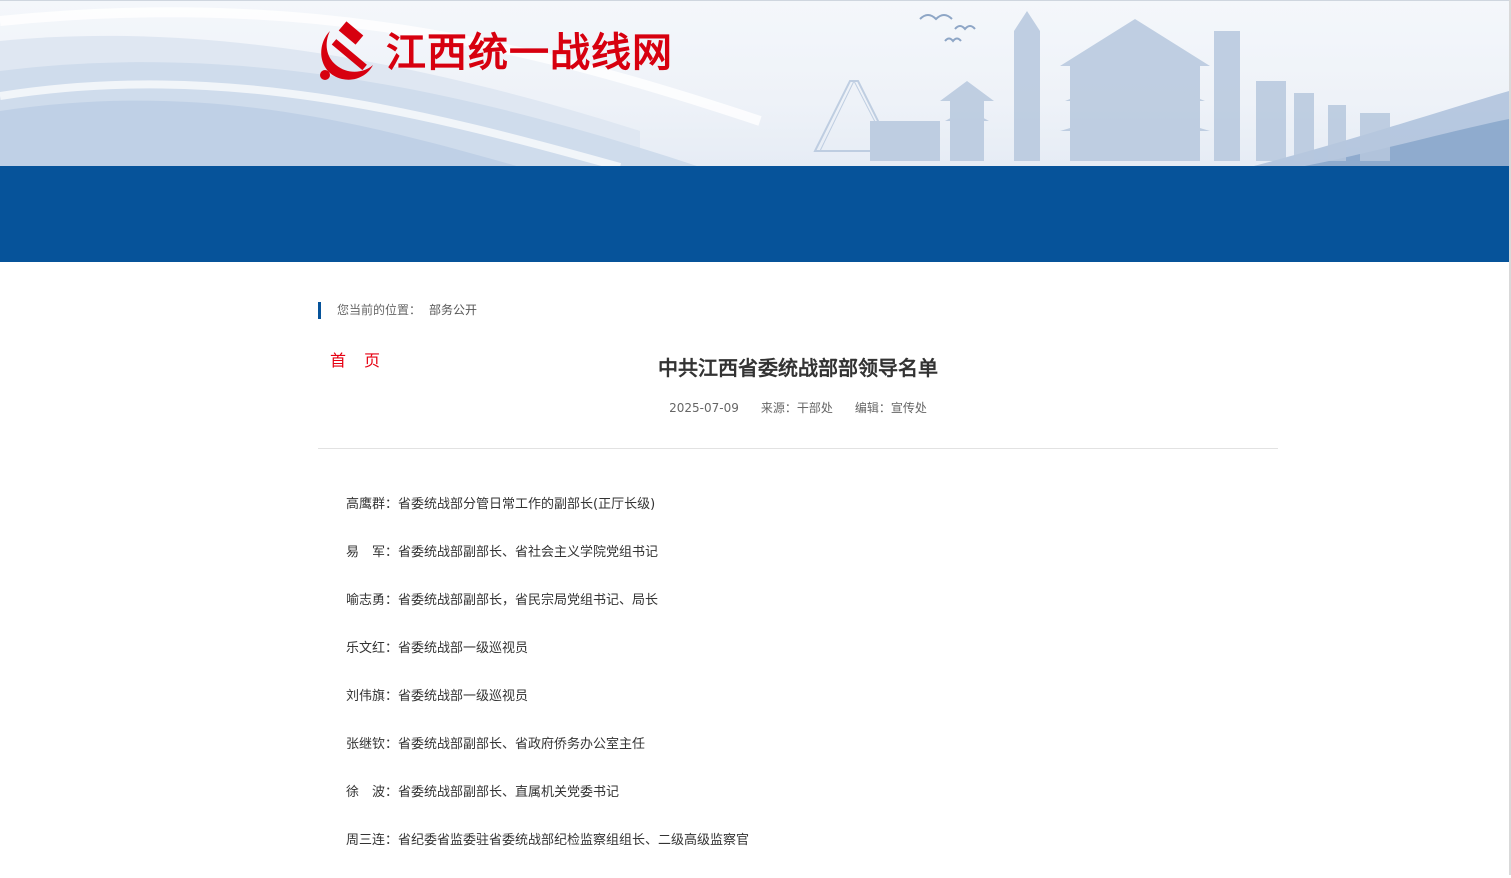  I want to click on leader-entry: 喻志勇：省委统战部副部长，省民宗局党组书记、局长, so click(502, 600).